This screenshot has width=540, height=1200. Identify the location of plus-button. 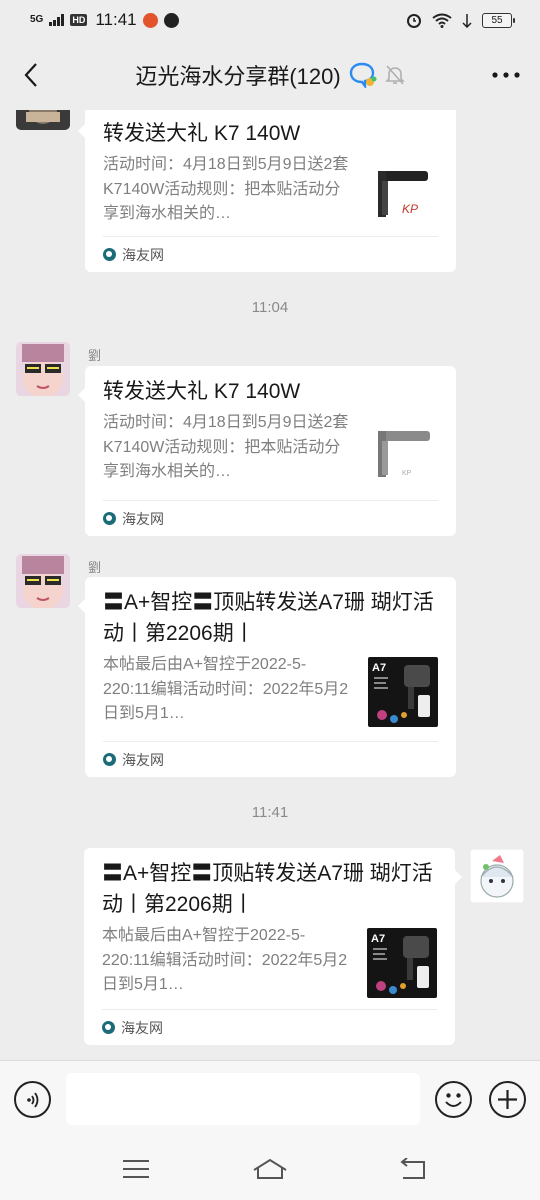
(507, 1099).